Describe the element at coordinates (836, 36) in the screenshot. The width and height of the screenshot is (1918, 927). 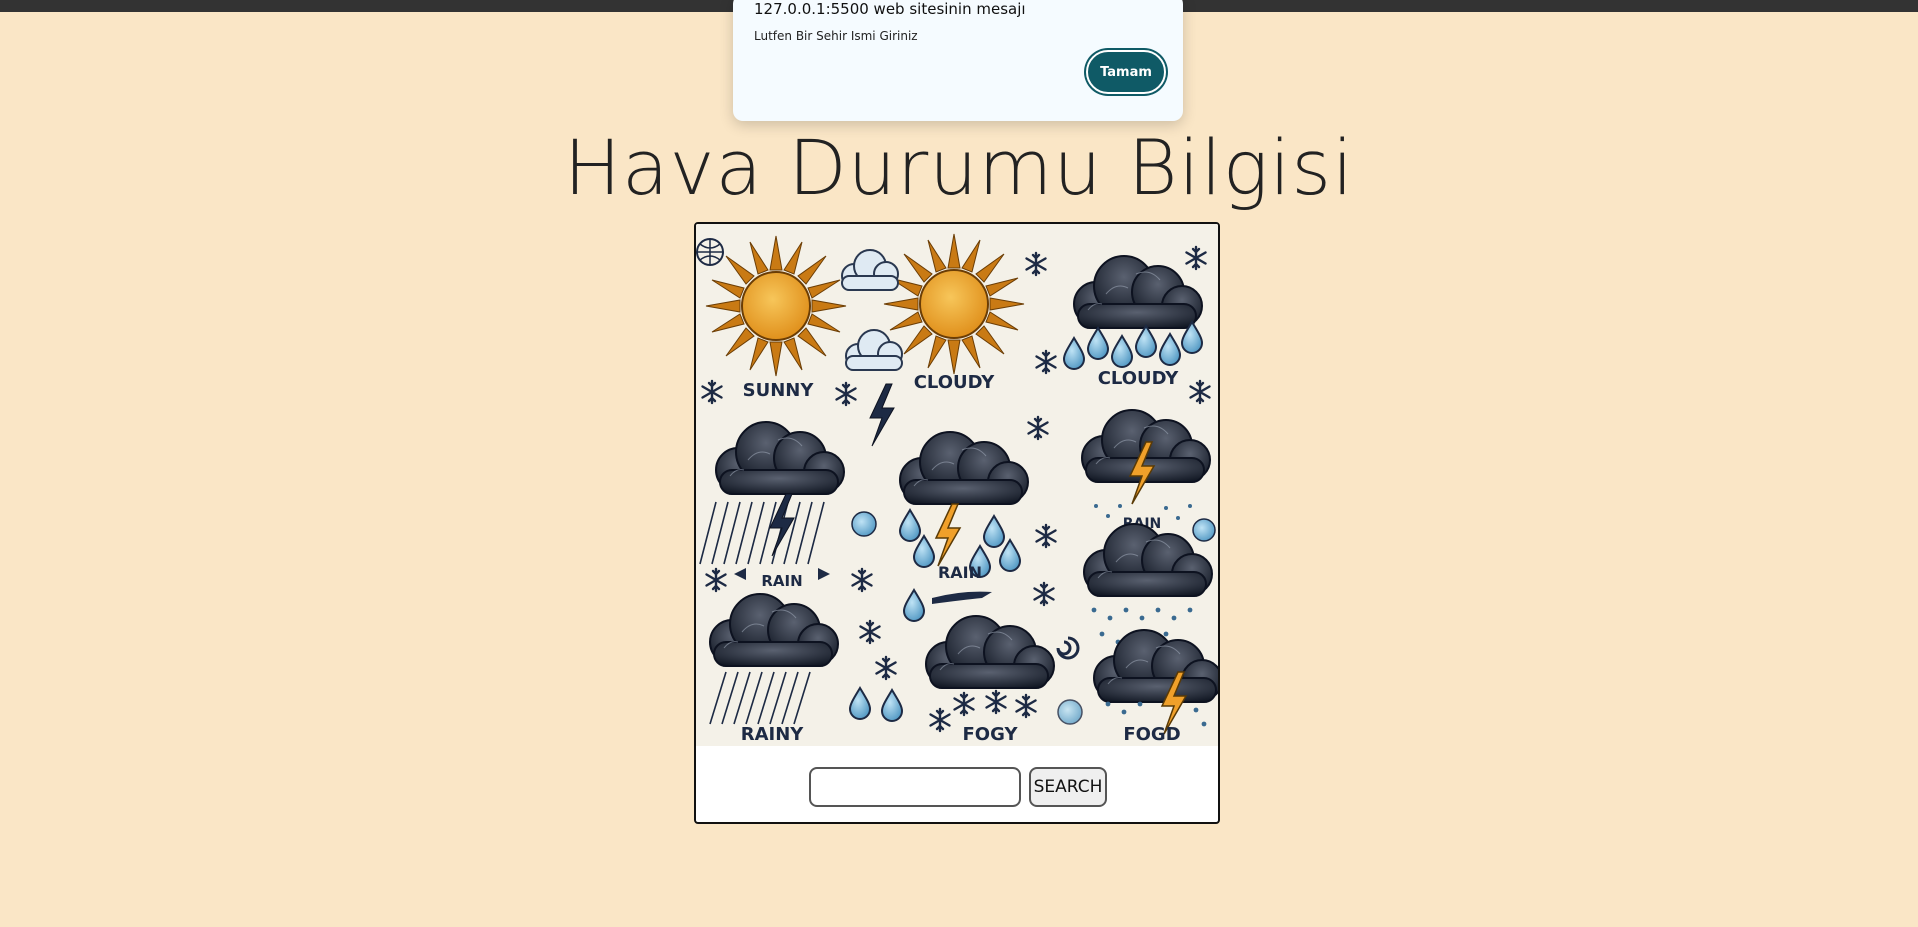
I see `dialog-message: Lutfen Bir Sehir Ismi Giriniz` at that location.